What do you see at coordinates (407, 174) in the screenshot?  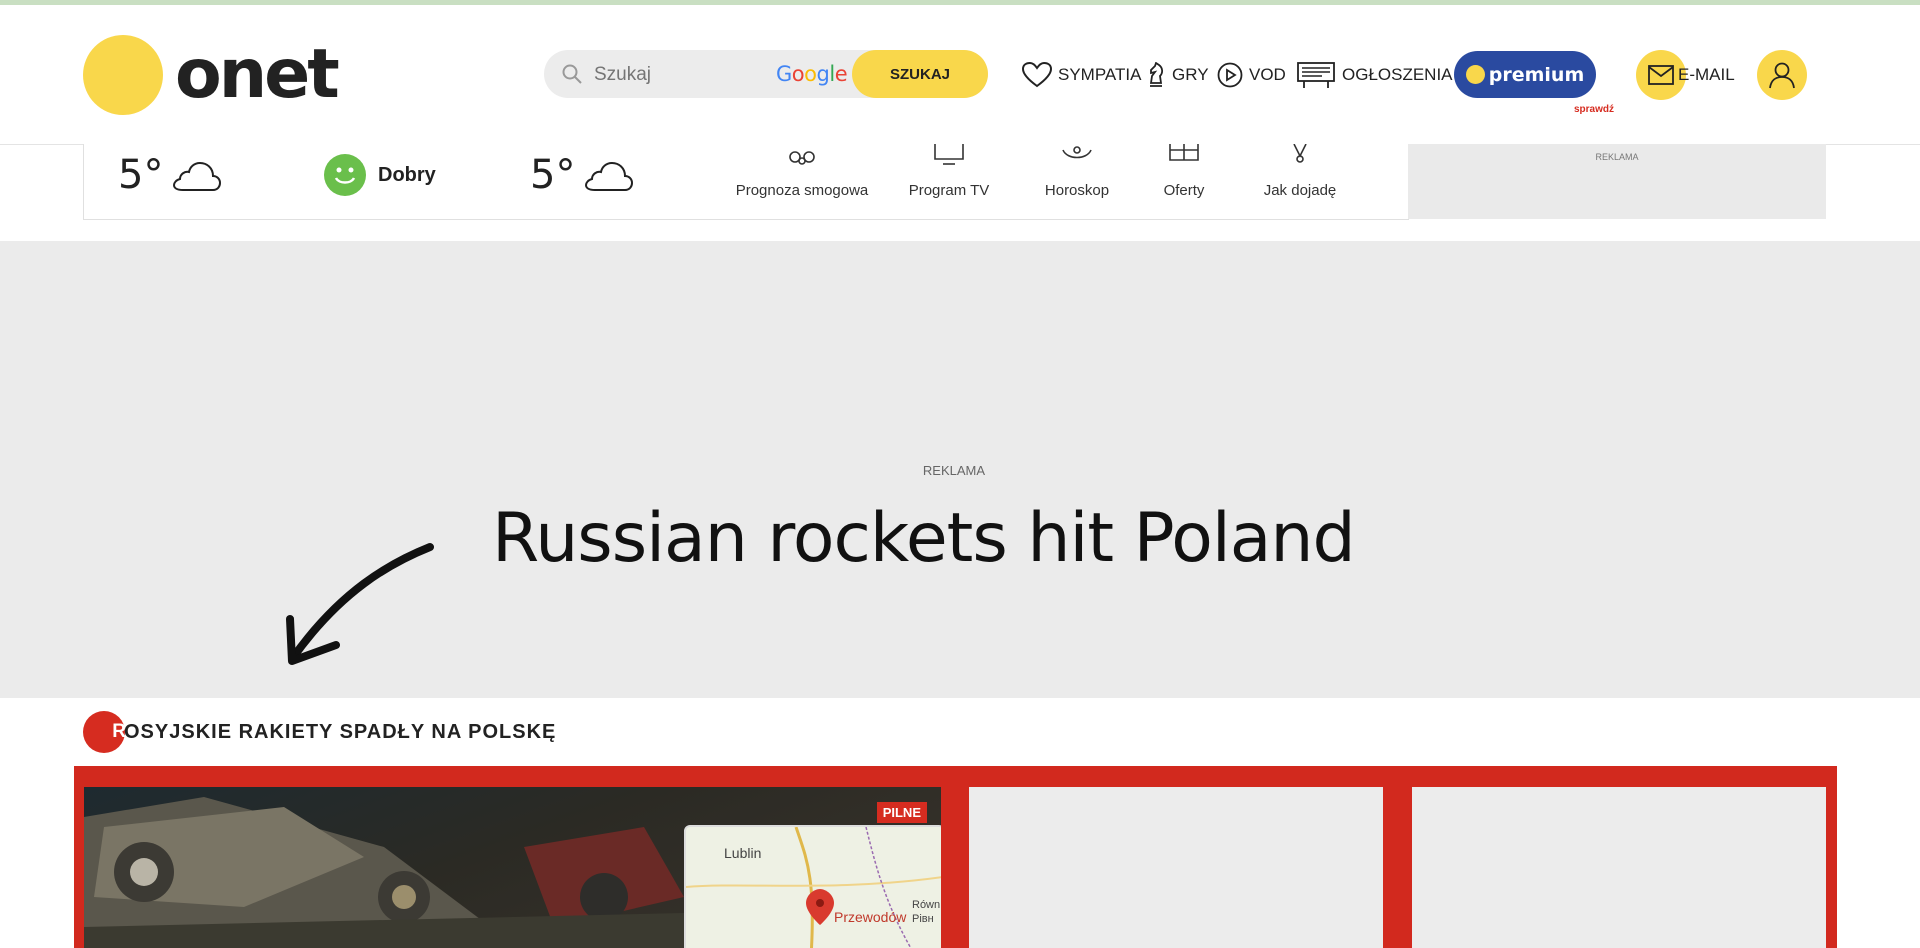 I see `air-quality-label: Dobry` at bounding box center [407, 174].